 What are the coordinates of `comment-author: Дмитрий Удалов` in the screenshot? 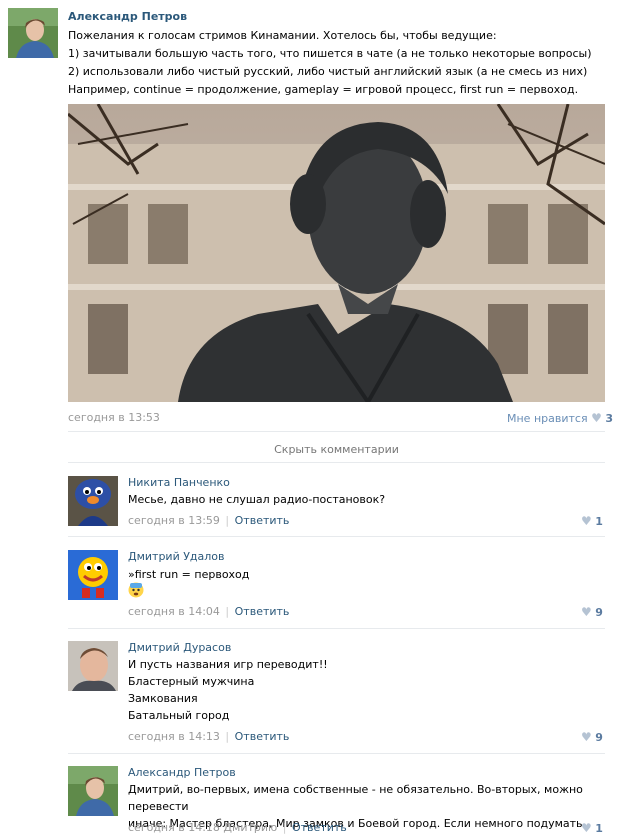 It's located at (176, 556).